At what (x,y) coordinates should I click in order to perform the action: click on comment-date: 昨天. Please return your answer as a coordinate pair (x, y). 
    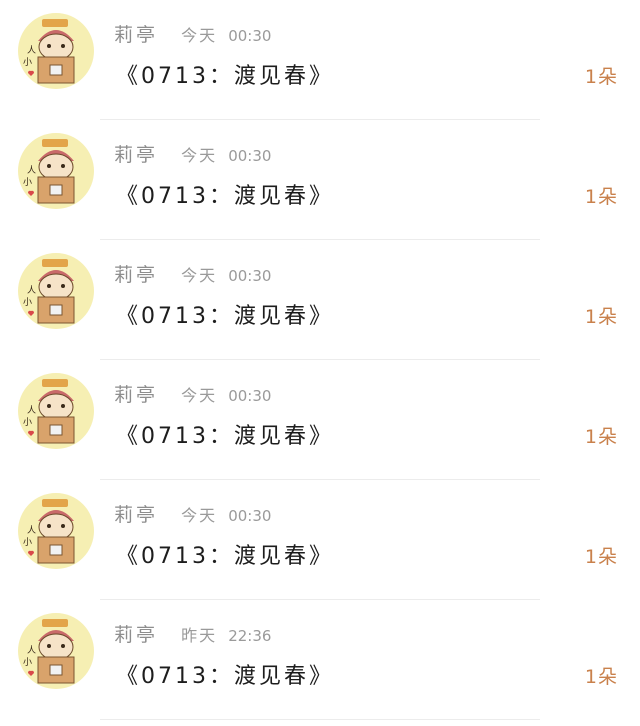
    Looking at the image, I should click on (199, 635).